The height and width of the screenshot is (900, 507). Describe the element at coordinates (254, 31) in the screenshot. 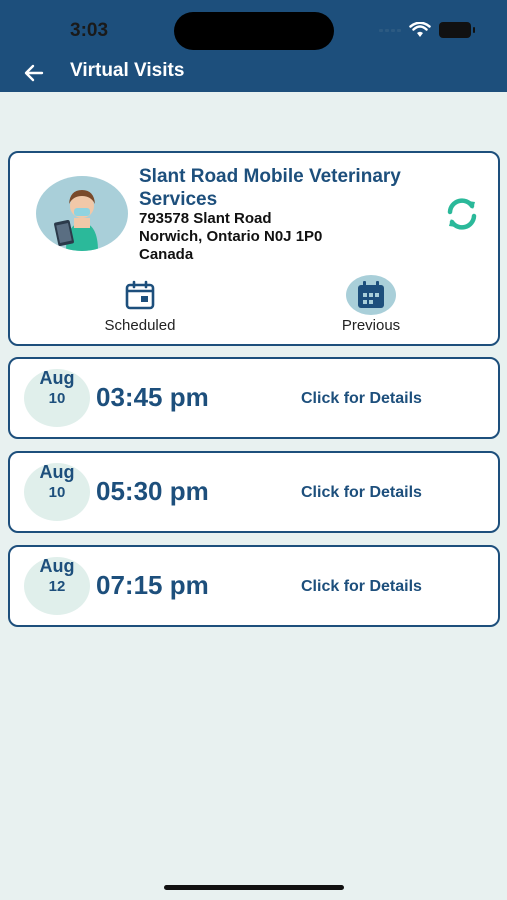

I see `dynamic-island` at that location.